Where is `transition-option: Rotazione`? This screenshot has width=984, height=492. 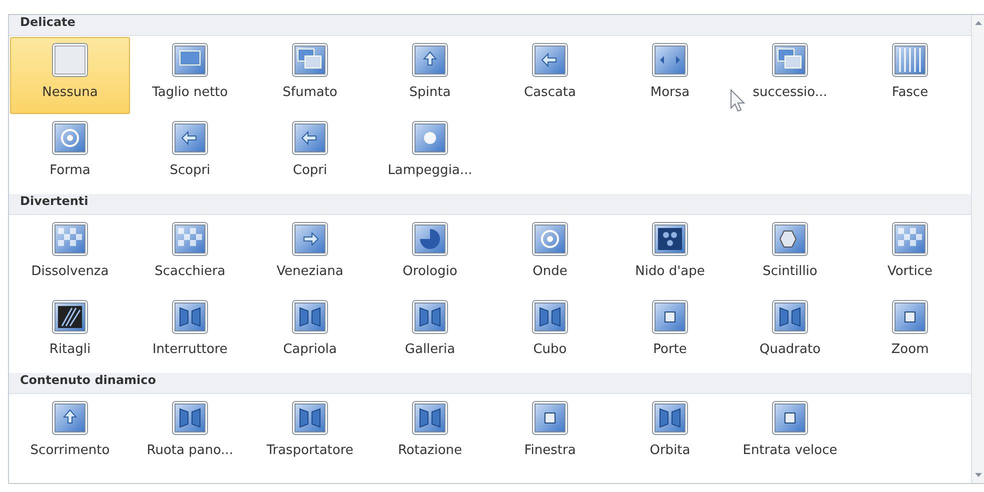 transition-option: Rotazione is located at coordinates (430, 433).